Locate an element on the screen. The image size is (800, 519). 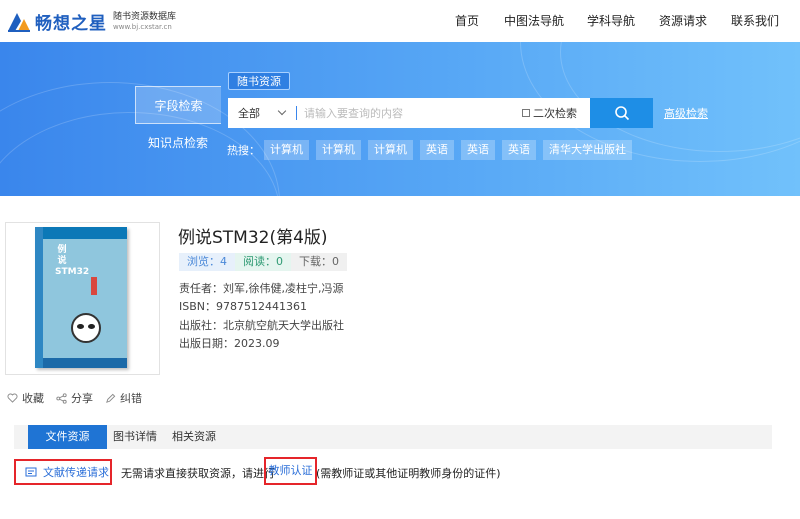
logo-subtitle-text: 随书资源数据库 is located at coordinates (145, 17).